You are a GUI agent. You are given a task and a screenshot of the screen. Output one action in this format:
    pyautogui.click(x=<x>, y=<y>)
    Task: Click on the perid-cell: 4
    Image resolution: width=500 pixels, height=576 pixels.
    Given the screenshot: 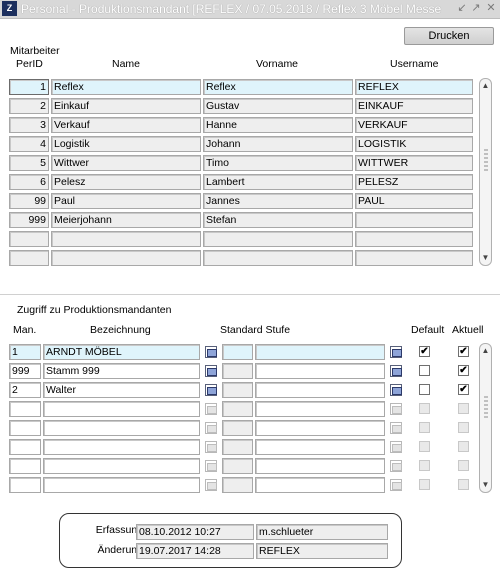 What is the action you would take?
    pyautogui.click(x=29, y=144)
    